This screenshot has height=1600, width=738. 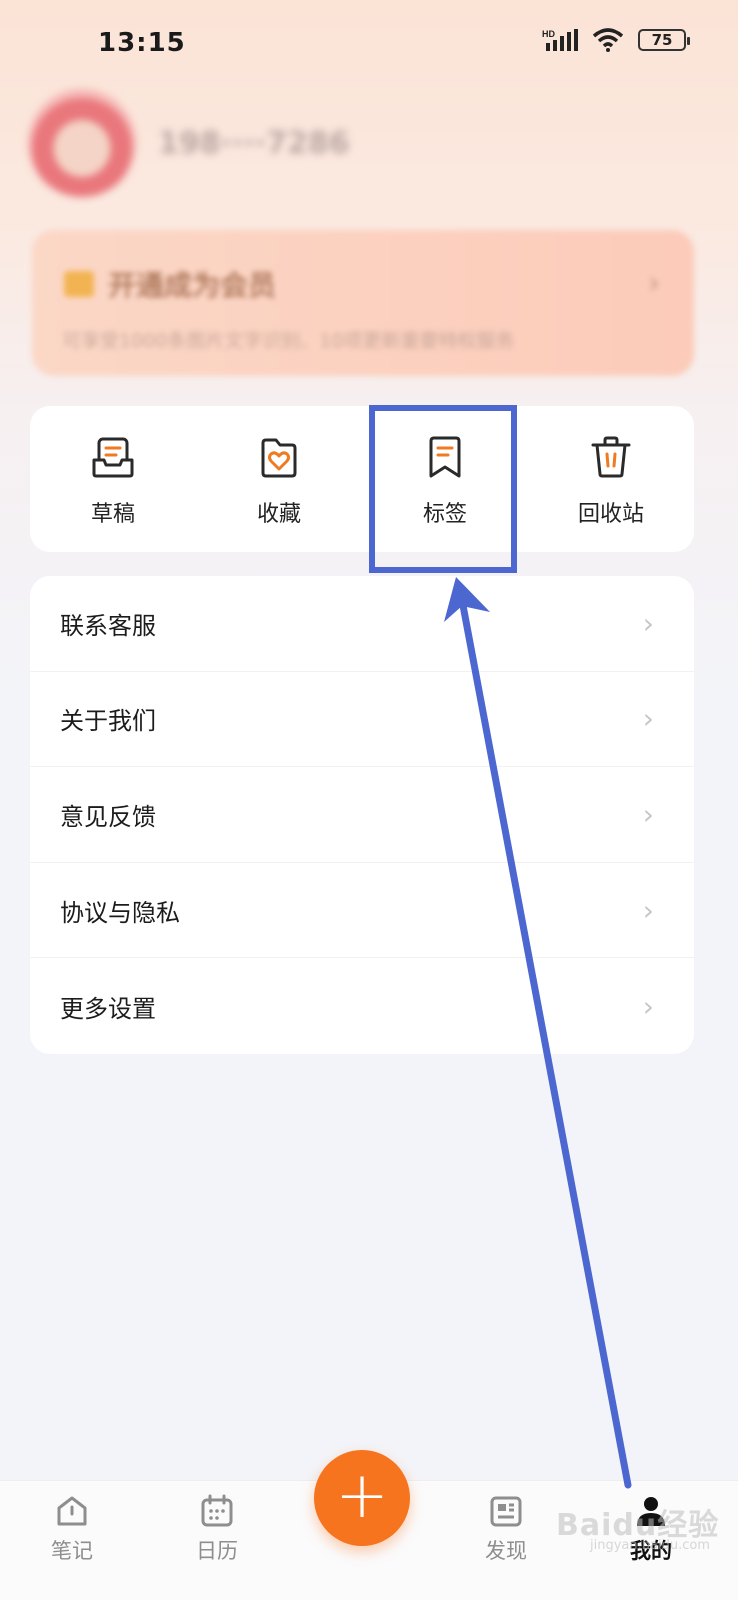 I want to click on network-type: HD, so click(x=548, y=34).